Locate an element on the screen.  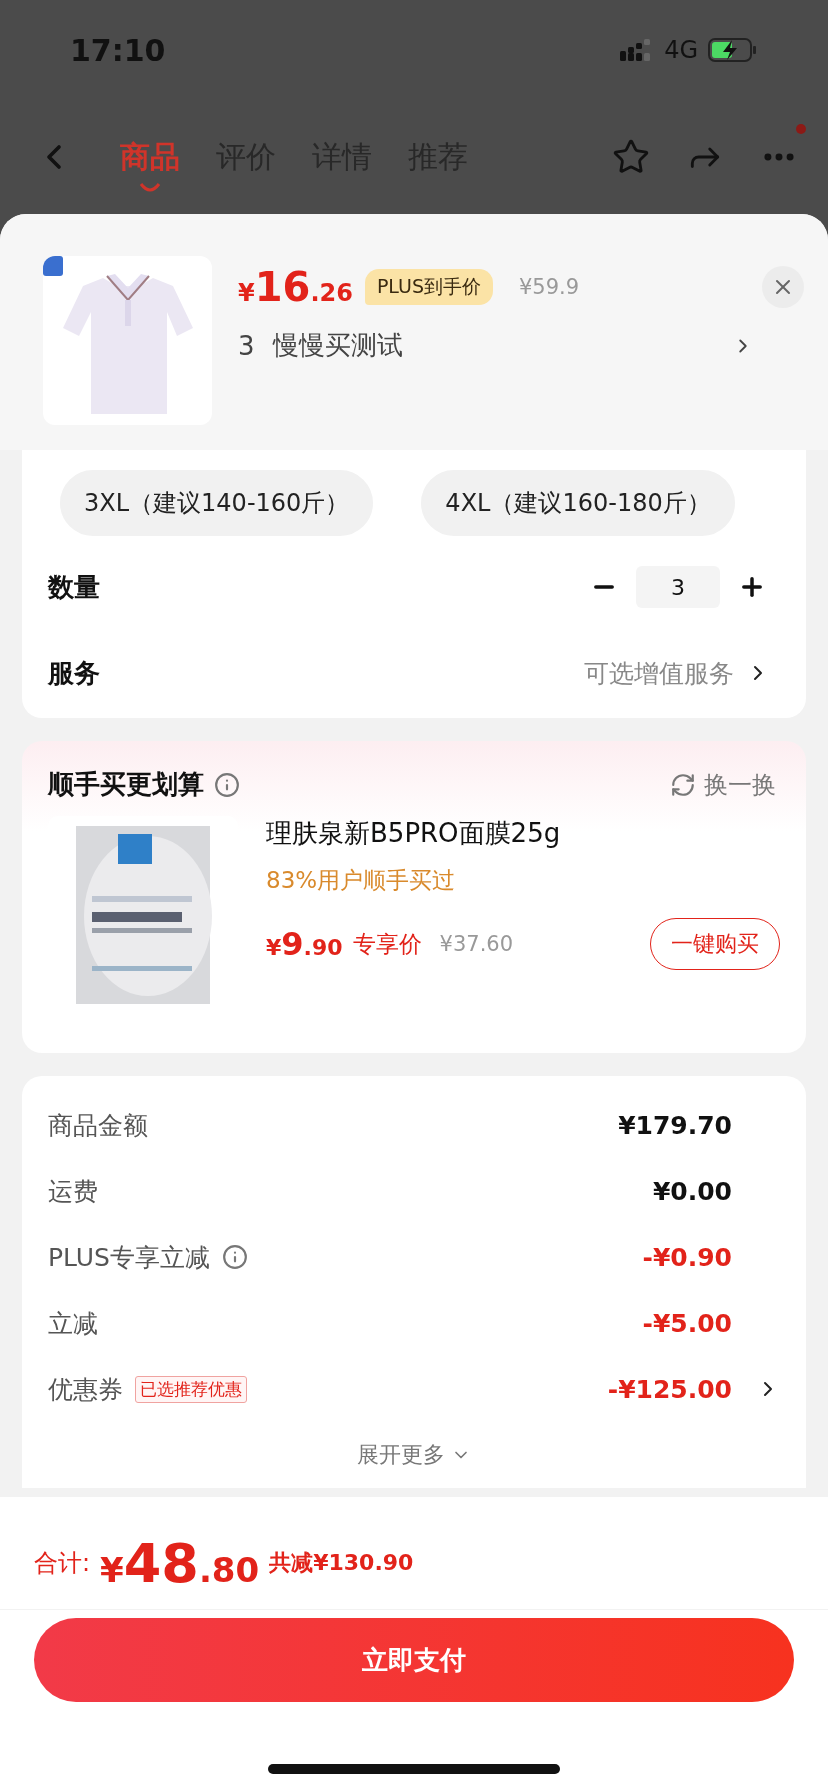
size-option: 4XL（建议160-180斤） is located at coordinates (578, 503).